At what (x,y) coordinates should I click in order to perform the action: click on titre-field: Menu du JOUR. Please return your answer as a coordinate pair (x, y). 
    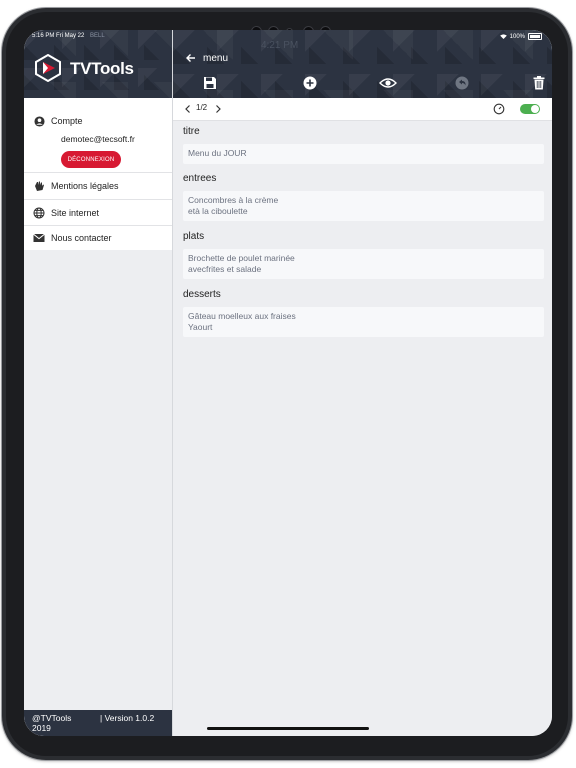
    Looking at the image, I should click on (363, 154).